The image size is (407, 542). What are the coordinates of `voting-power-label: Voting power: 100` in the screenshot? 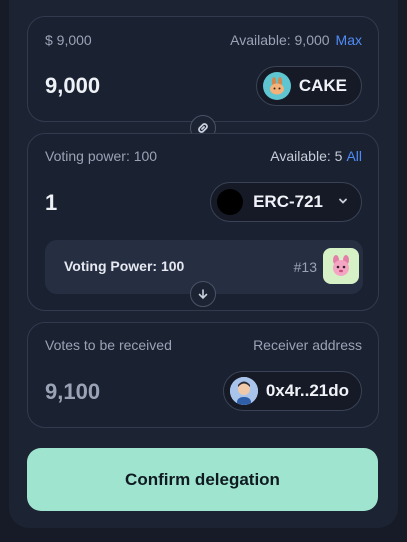 It's located at (101, 156).